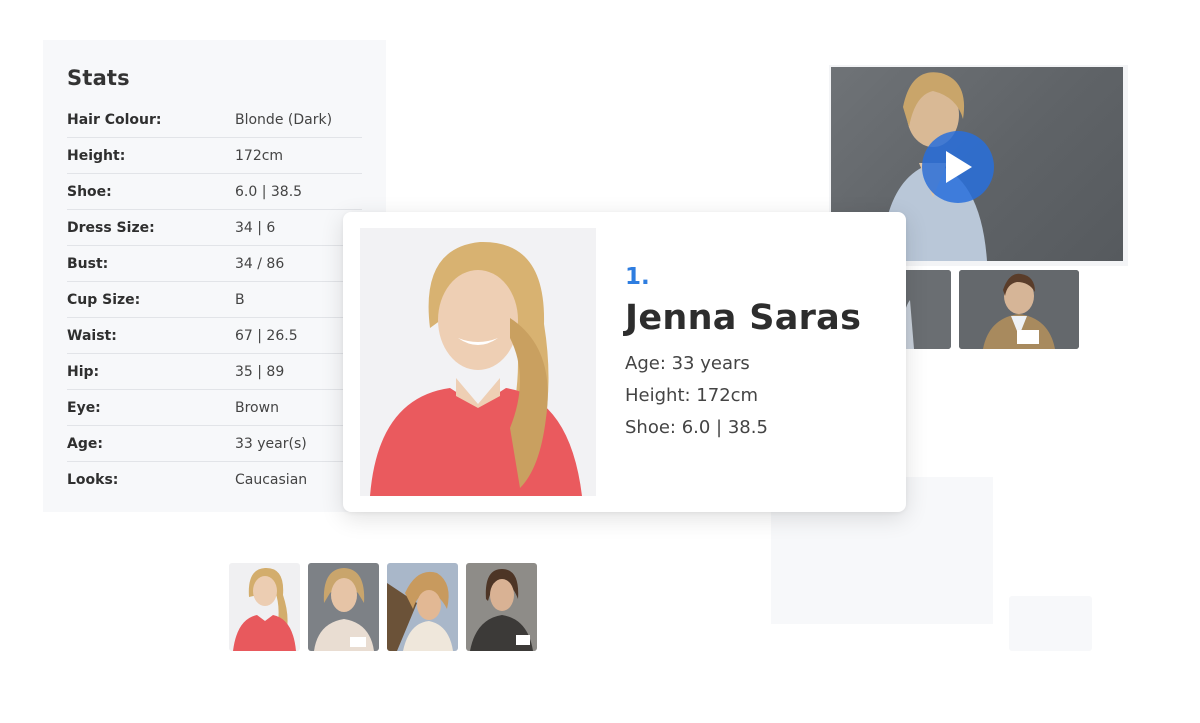 Image resolution: width=1200 pixels, height=723 pixels. What do you see at coordinates (743, 318) in the screenshot?
I see `model-name: Jenna Saras` at bounding box center [743, 318].